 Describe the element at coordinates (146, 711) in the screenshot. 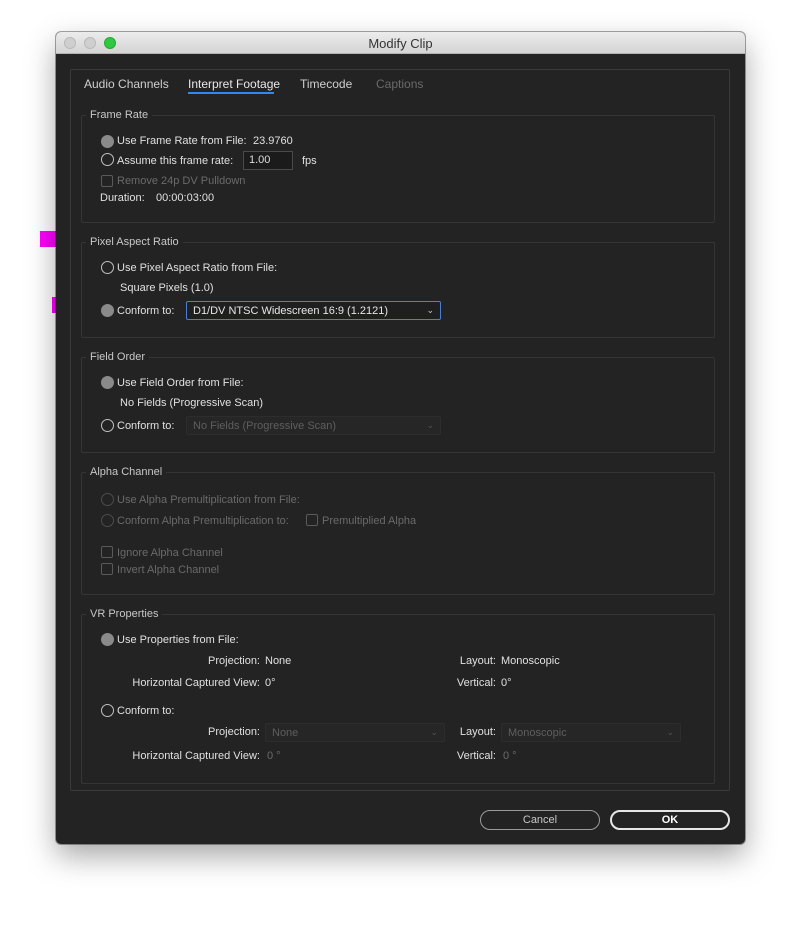

I see `vr-conform-label: Conform to:` at that location.